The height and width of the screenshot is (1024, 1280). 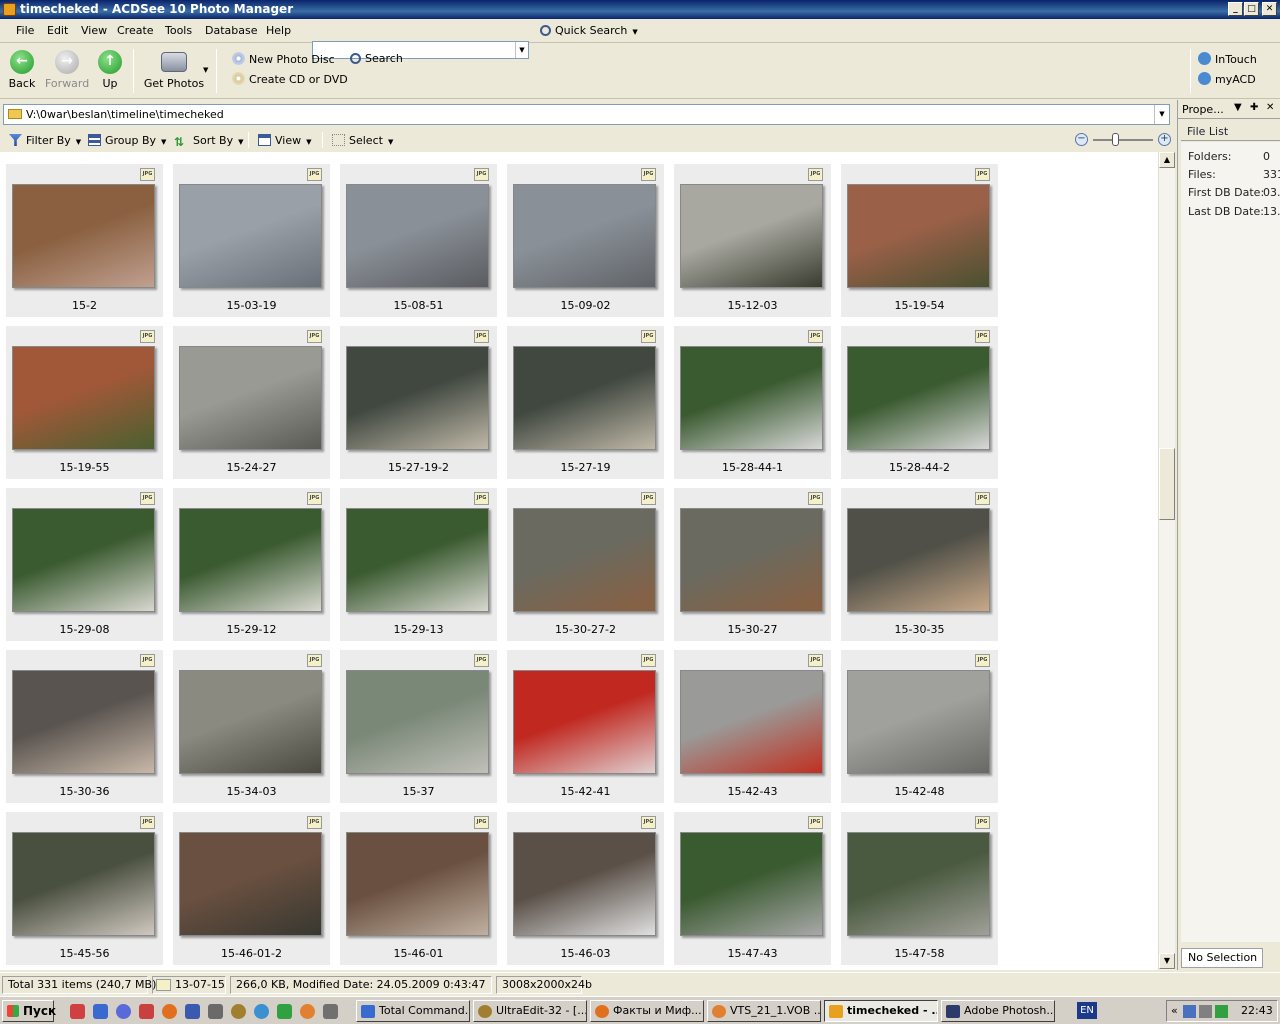 I want to click on path-bar: V:\0war\beslan\timeline\timecheked ▼, so click(x=586, y=114).